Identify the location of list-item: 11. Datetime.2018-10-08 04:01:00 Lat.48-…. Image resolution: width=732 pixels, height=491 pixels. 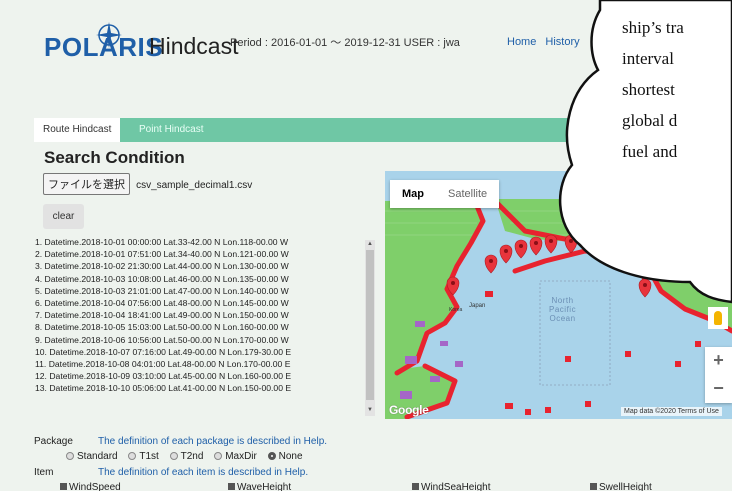
(163, 364).